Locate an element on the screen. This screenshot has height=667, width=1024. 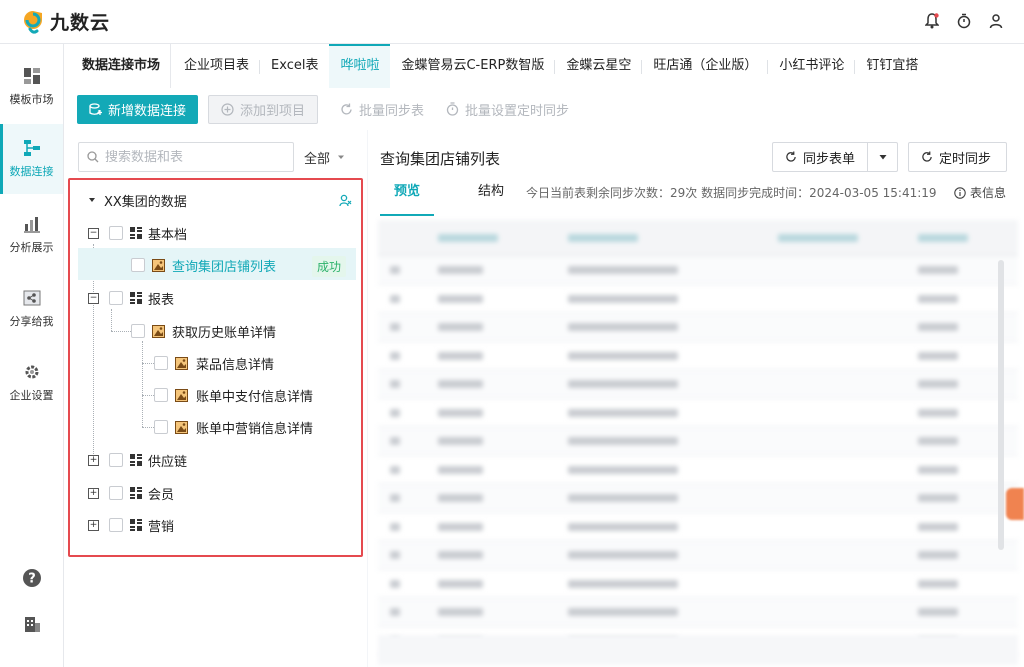
tab-xiaohongshu: 小红书评论 is located at coordinates (812, 66).